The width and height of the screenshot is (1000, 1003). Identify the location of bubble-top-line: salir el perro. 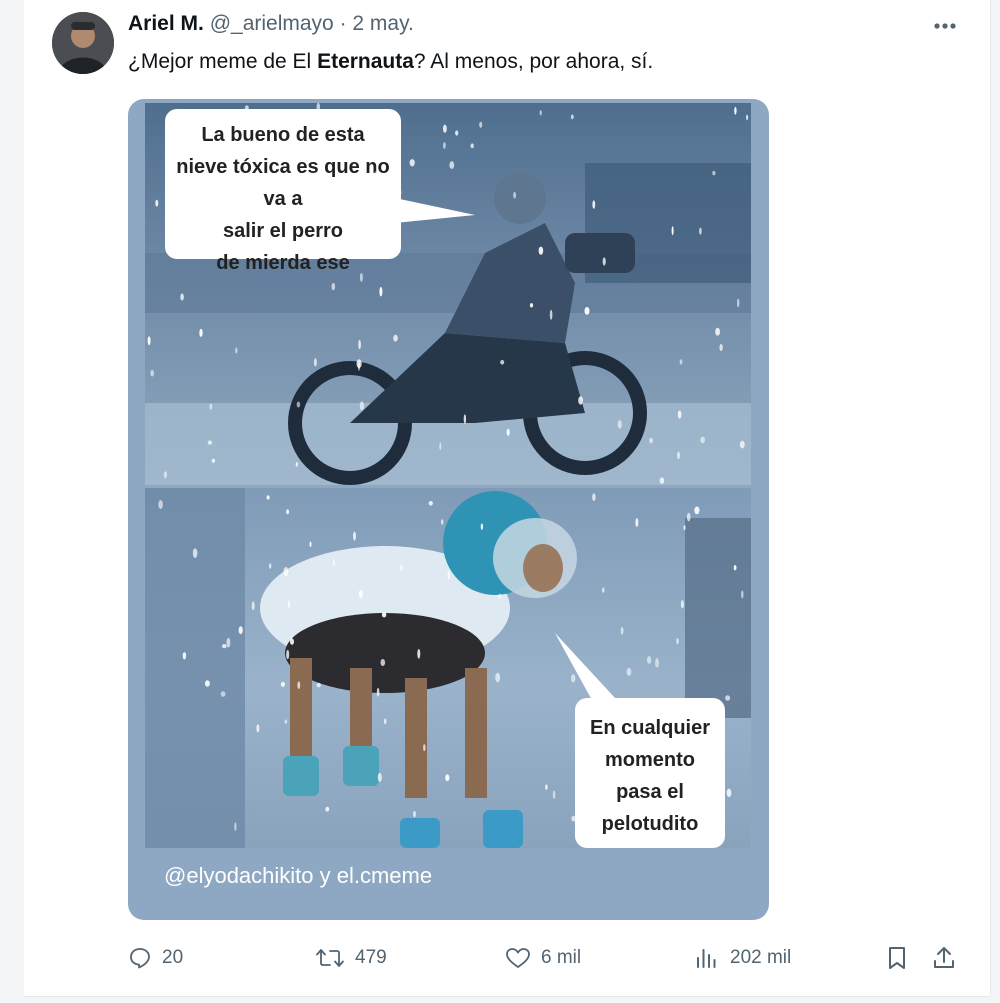
(283, 231).